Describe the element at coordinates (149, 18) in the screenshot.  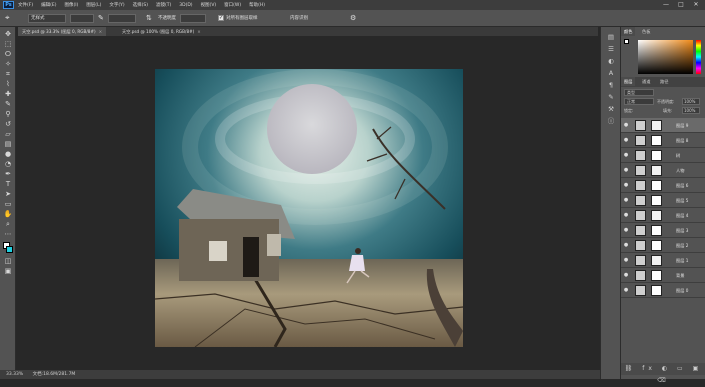
I see `aligned-tool-icon: ⇅` at that location.